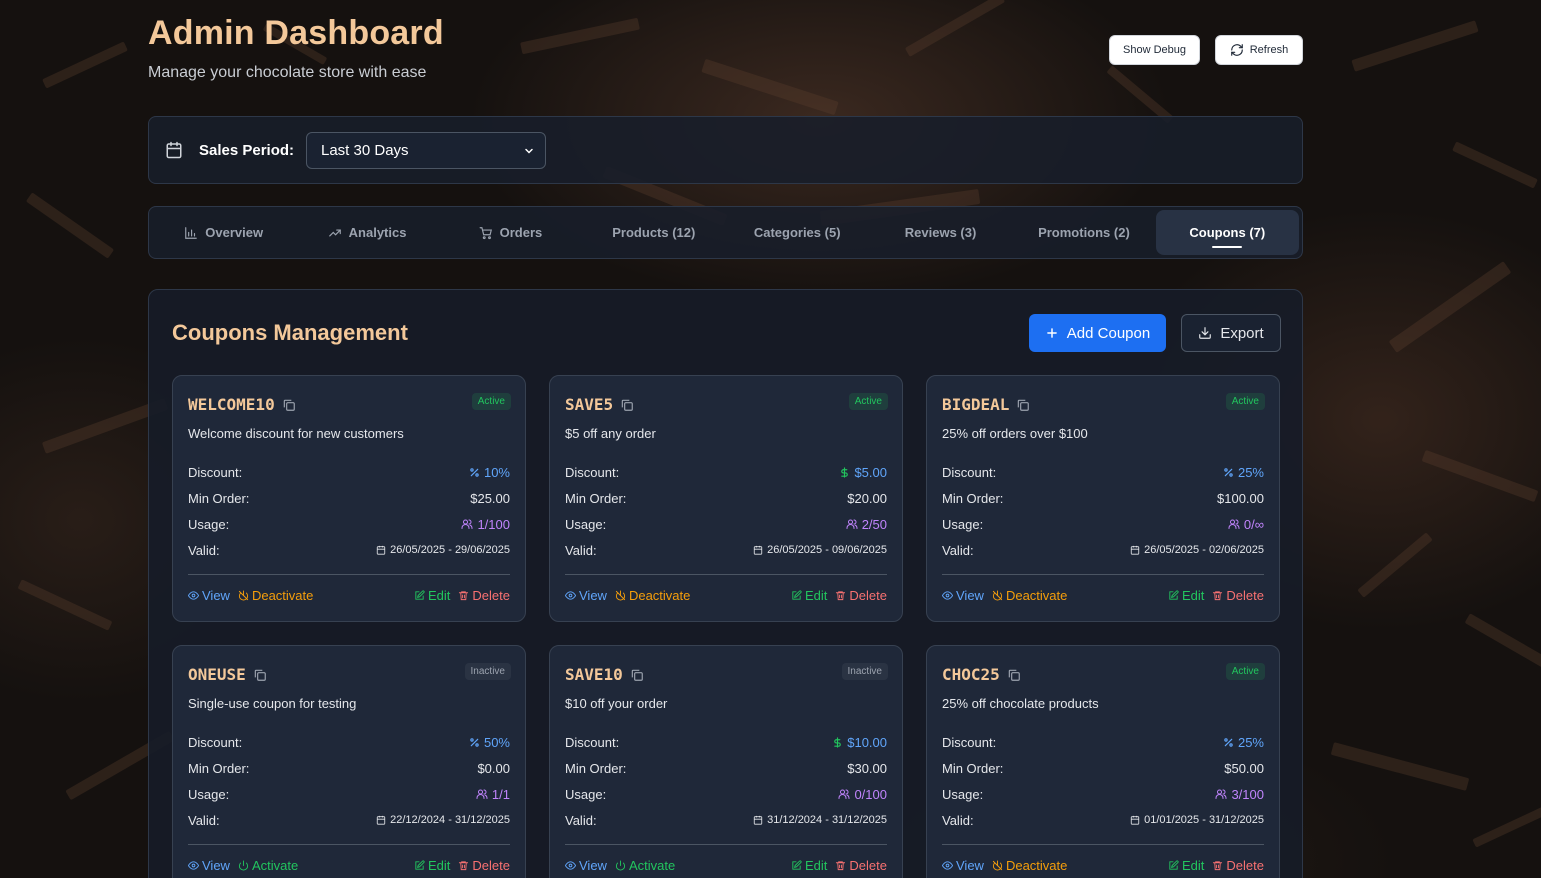 Image resolution: width=1541 pixels, height=878 pixels. I want to click on discount-label: Discount:, so click(592, 742).